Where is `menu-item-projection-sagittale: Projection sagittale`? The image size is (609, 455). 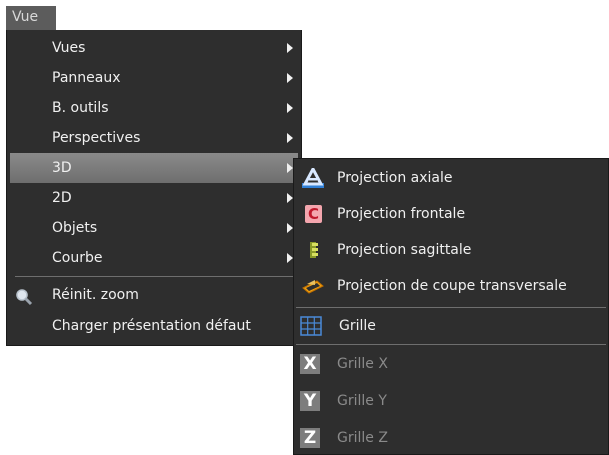
menu-item-projection-sagittale: Projection sagittale is located at coordinates (451, 250).